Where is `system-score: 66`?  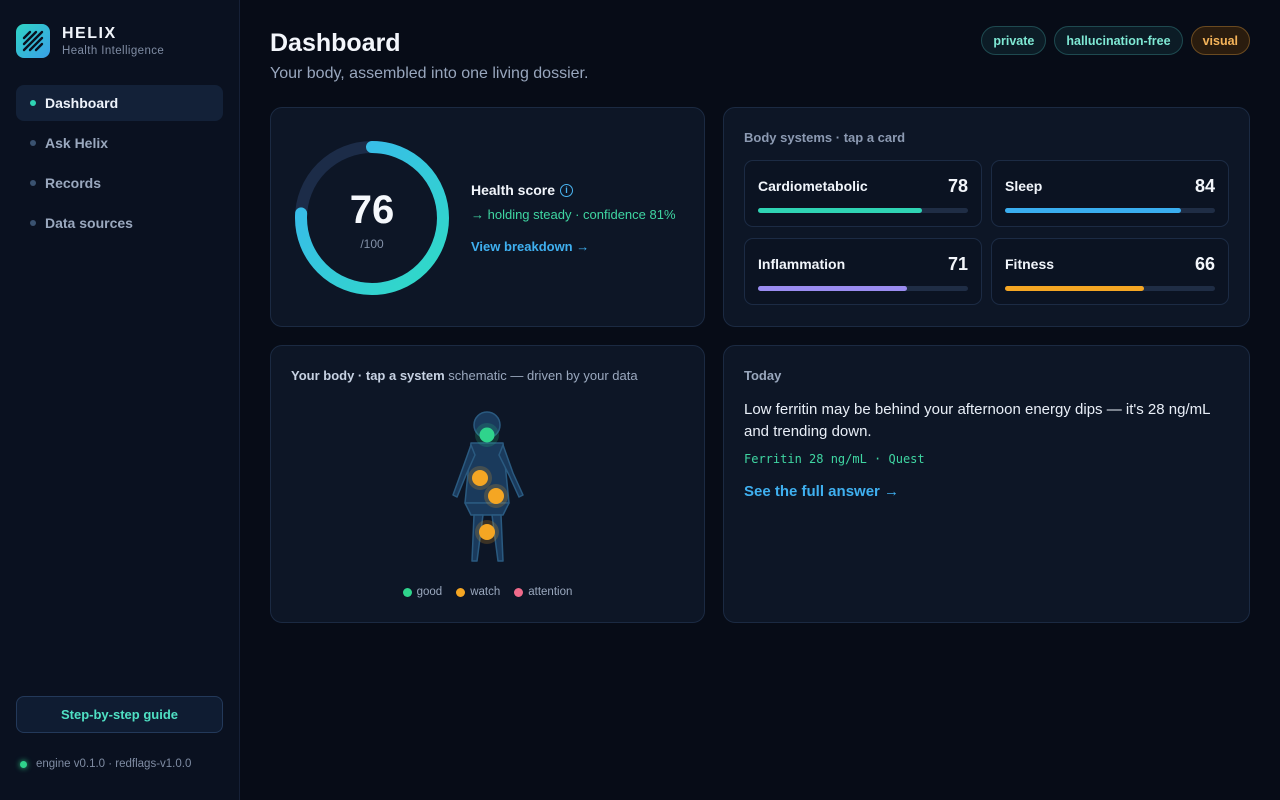
system-score: 66 is located at coordinates (1204, 264).